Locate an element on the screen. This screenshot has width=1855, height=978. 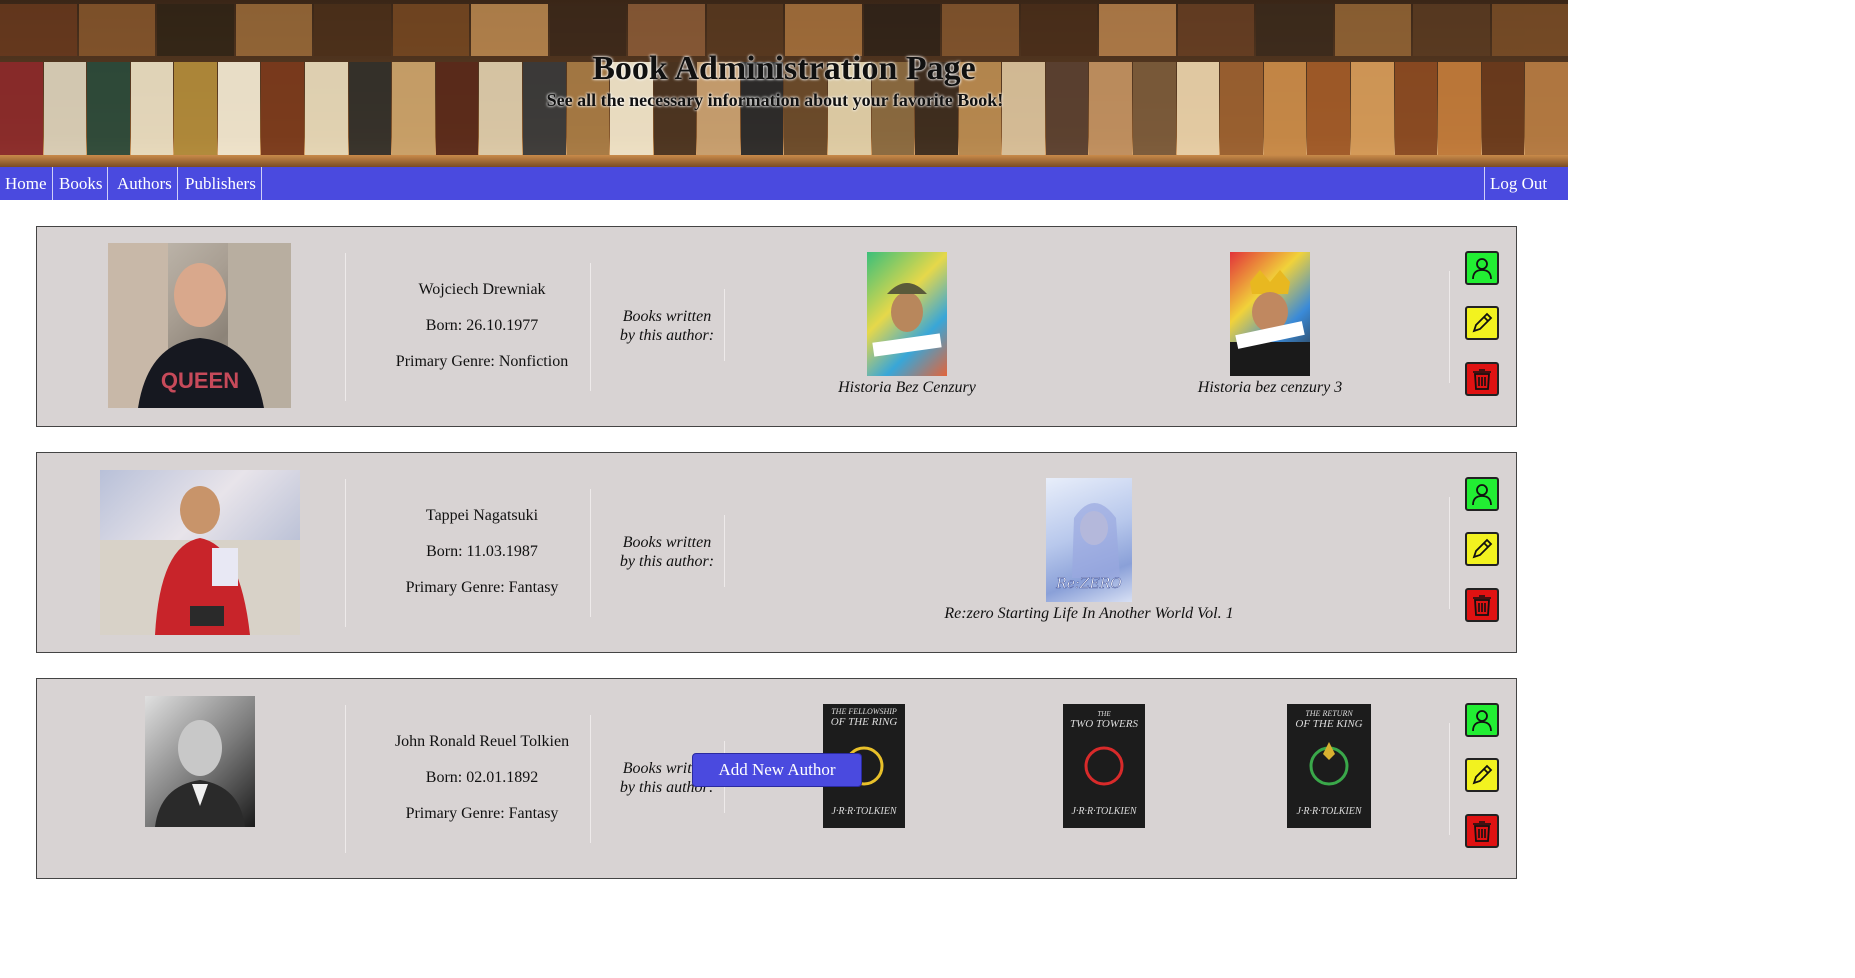
book-cover: THE TWO TOWERS J·R·R·TOLKIEN is located at coordinates (1104, 766).